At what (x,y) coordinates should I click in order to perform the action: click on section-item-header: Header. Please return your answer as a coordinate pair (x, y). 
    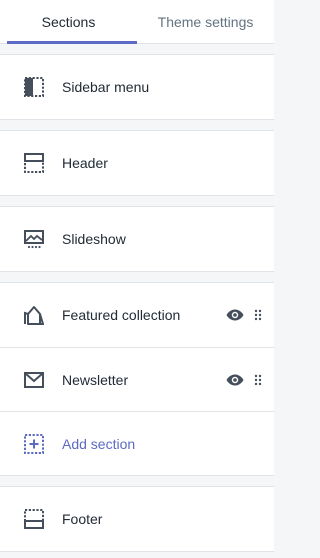
    Looking at the image, I should click on (137, 163).